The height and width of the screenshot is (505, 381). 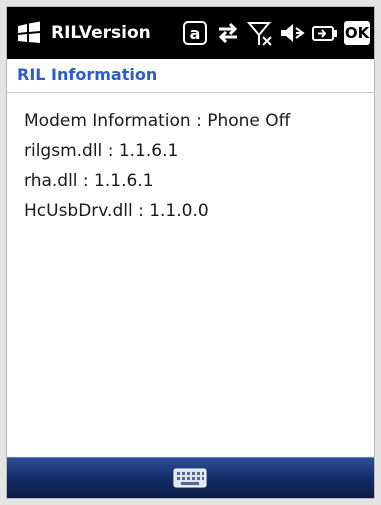 What do you see at coordinates (357, 33) in the screenshot?
I see `ok-button: OK` at bounding box center [357, 33].